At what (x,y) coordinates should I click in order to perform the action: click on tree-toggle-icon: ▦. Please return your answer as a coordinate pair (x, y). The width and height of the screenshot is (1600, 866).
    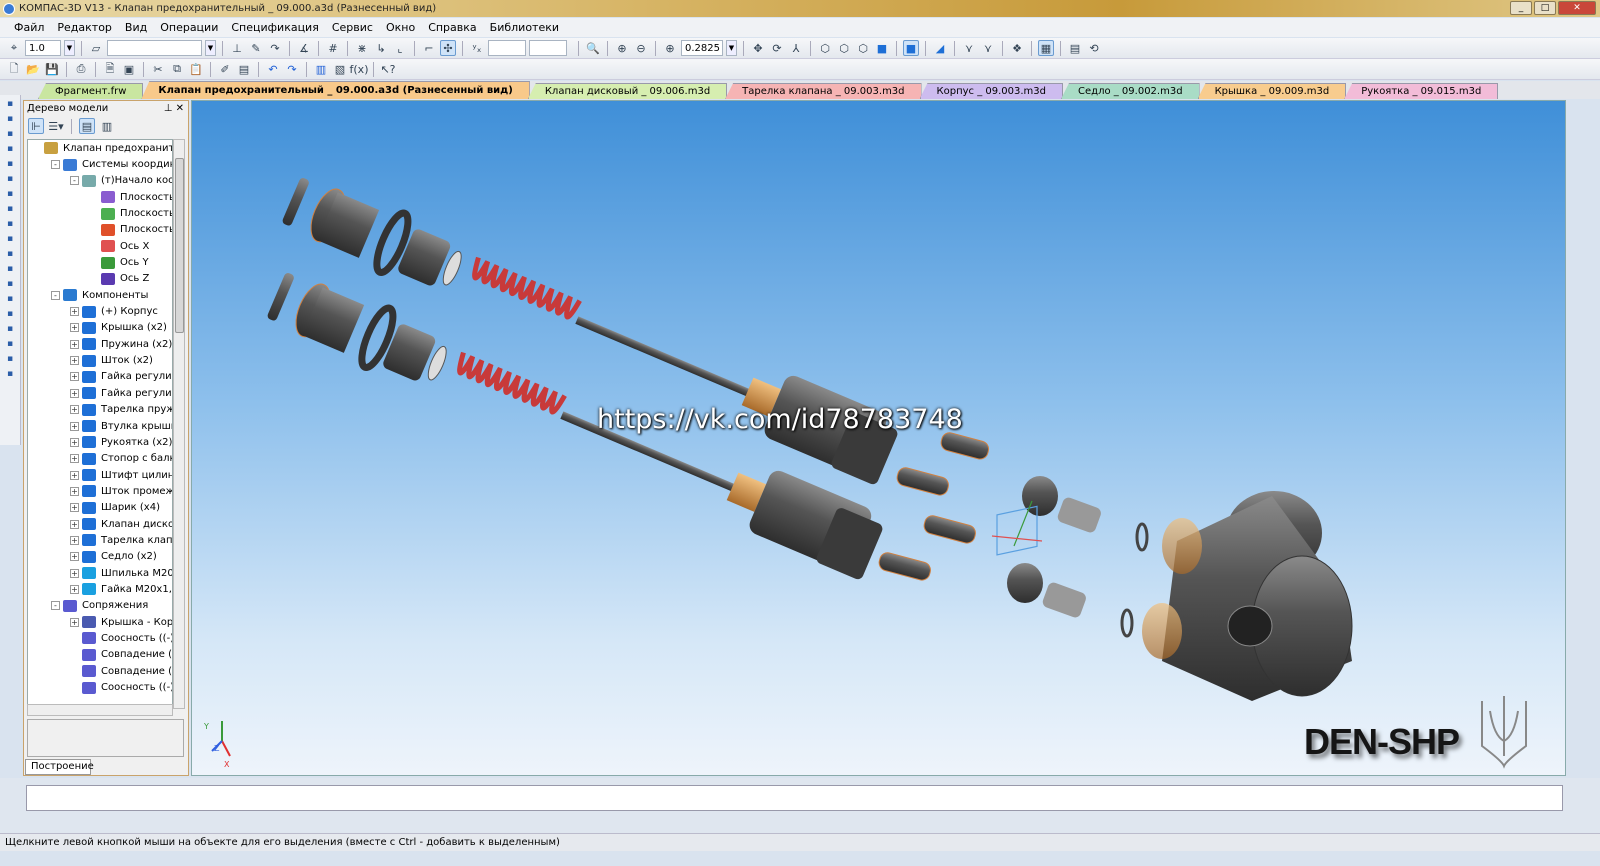
    Looking at the image, I should click on (1046, 48).